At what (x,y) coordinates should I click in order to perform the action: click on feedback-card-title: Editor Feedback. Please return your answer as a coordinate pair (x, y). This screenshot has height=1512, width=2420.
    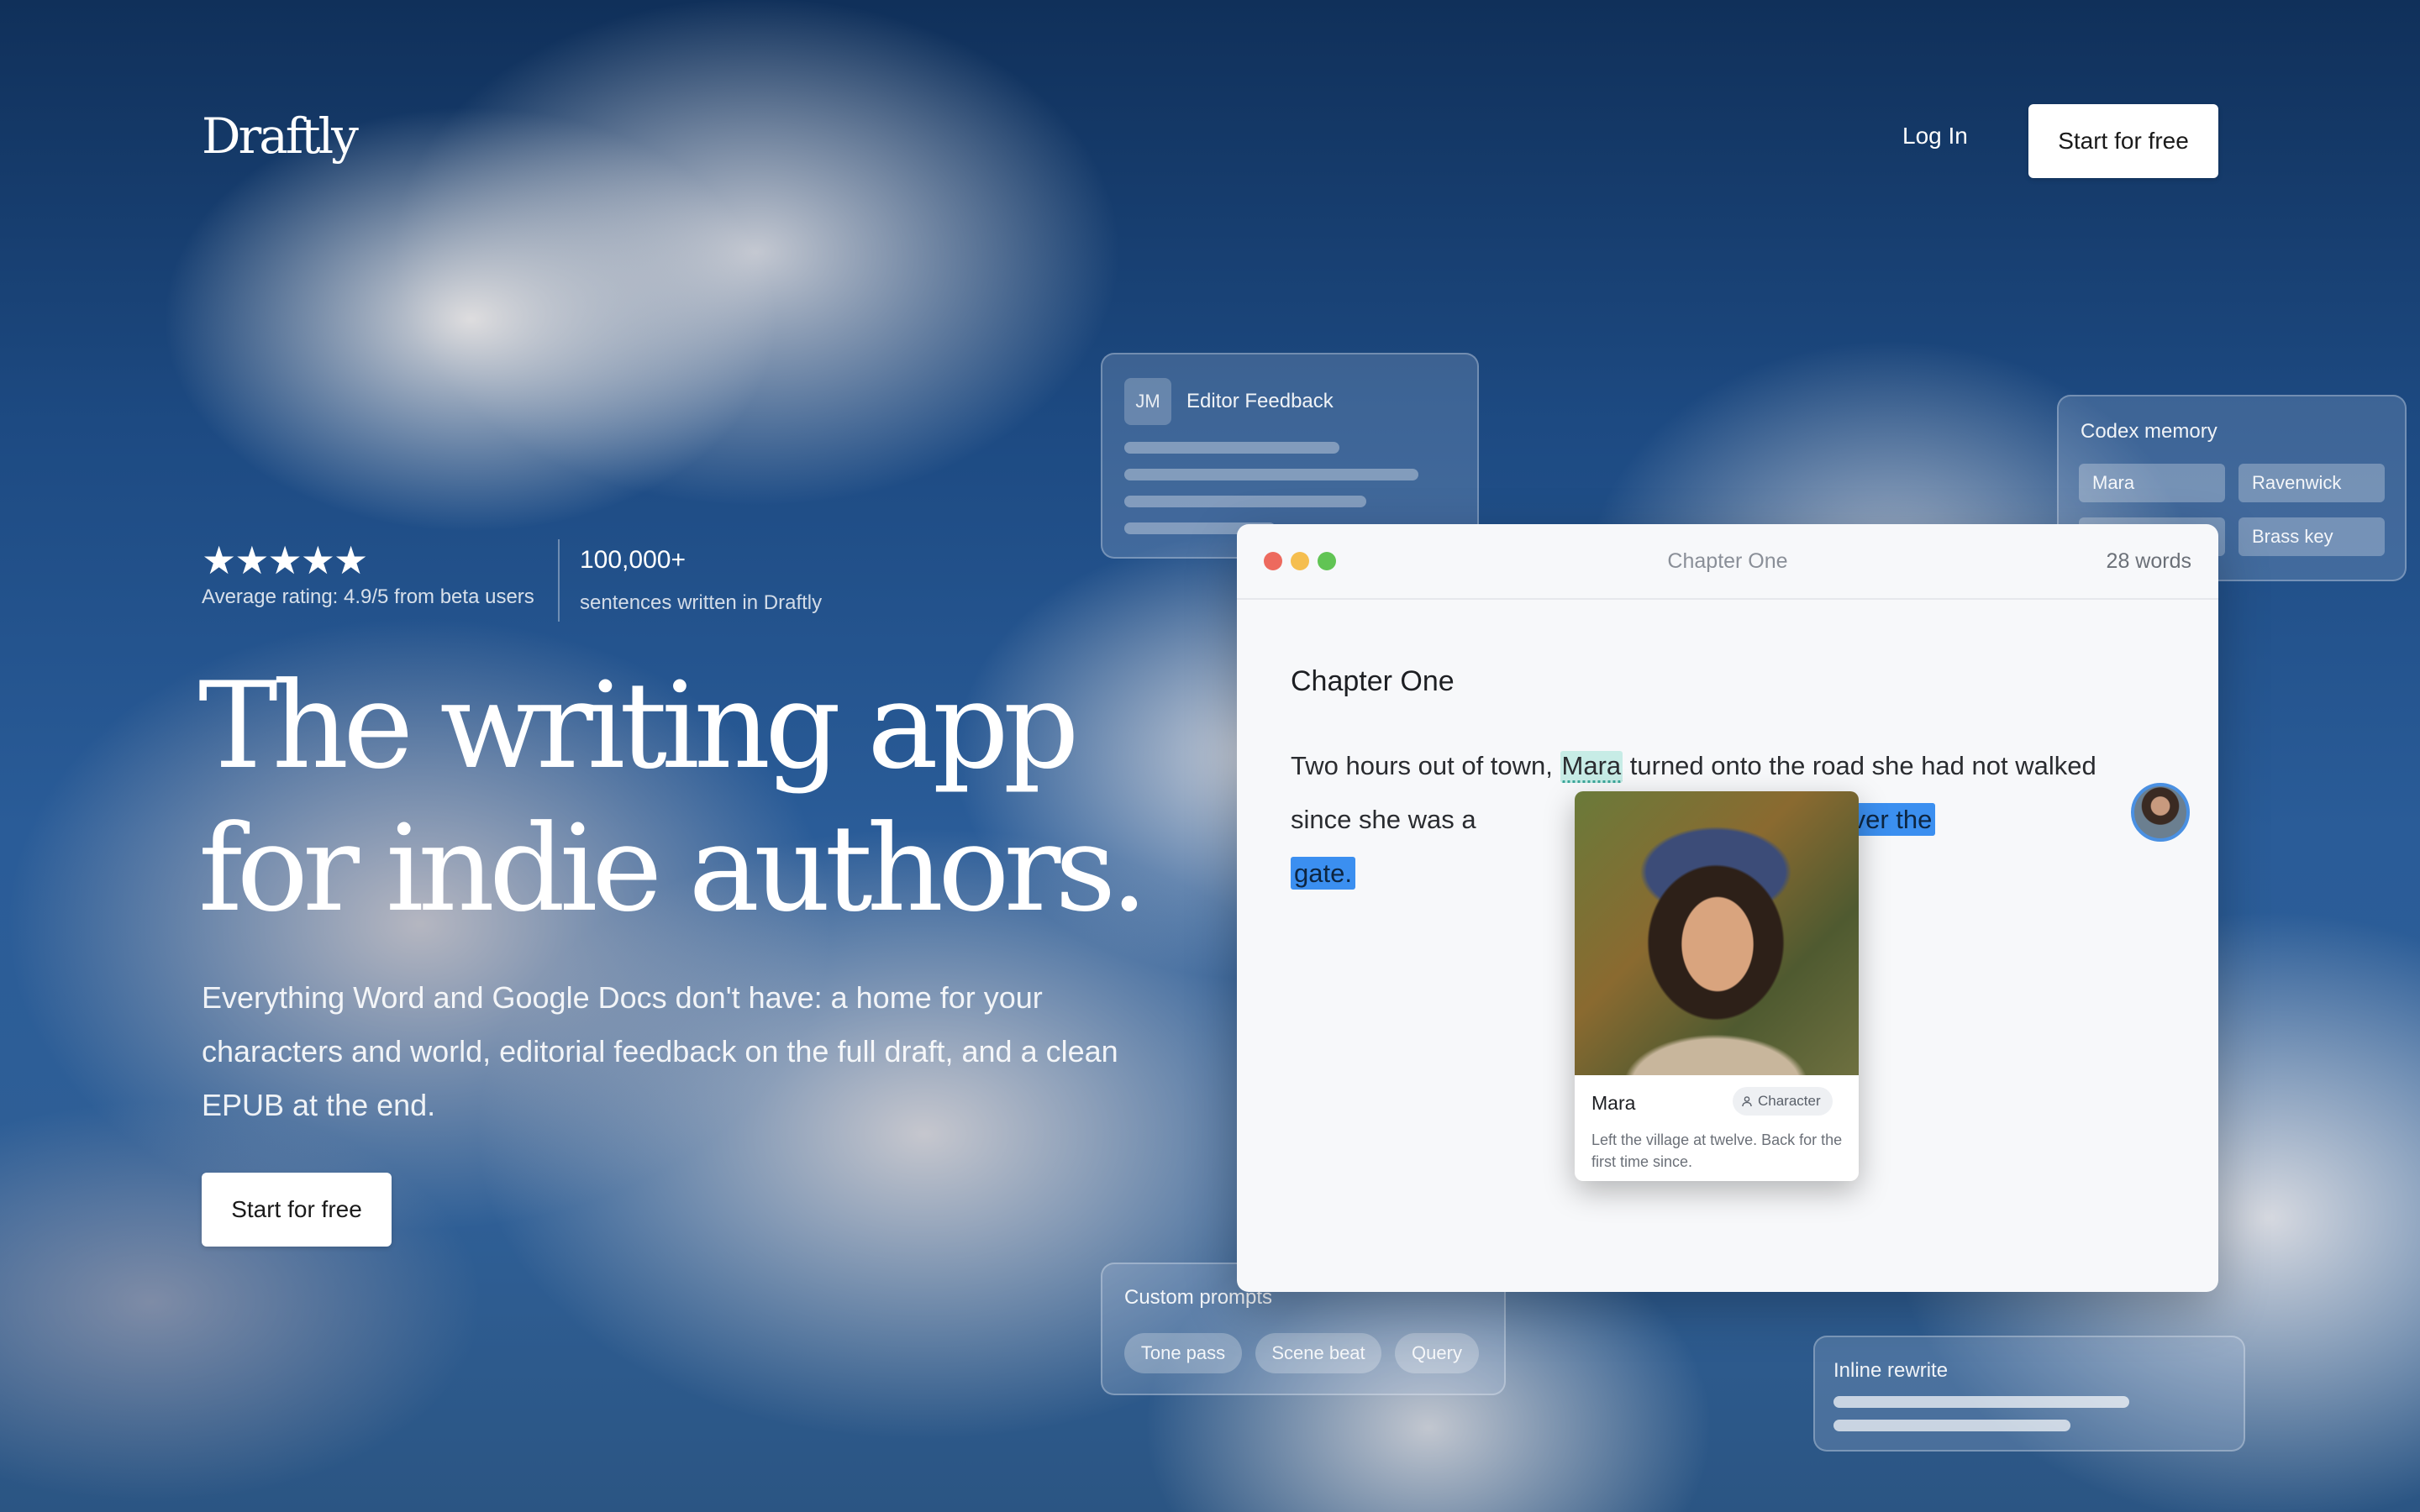
    Looking at the image, I should click on (1260, 401).